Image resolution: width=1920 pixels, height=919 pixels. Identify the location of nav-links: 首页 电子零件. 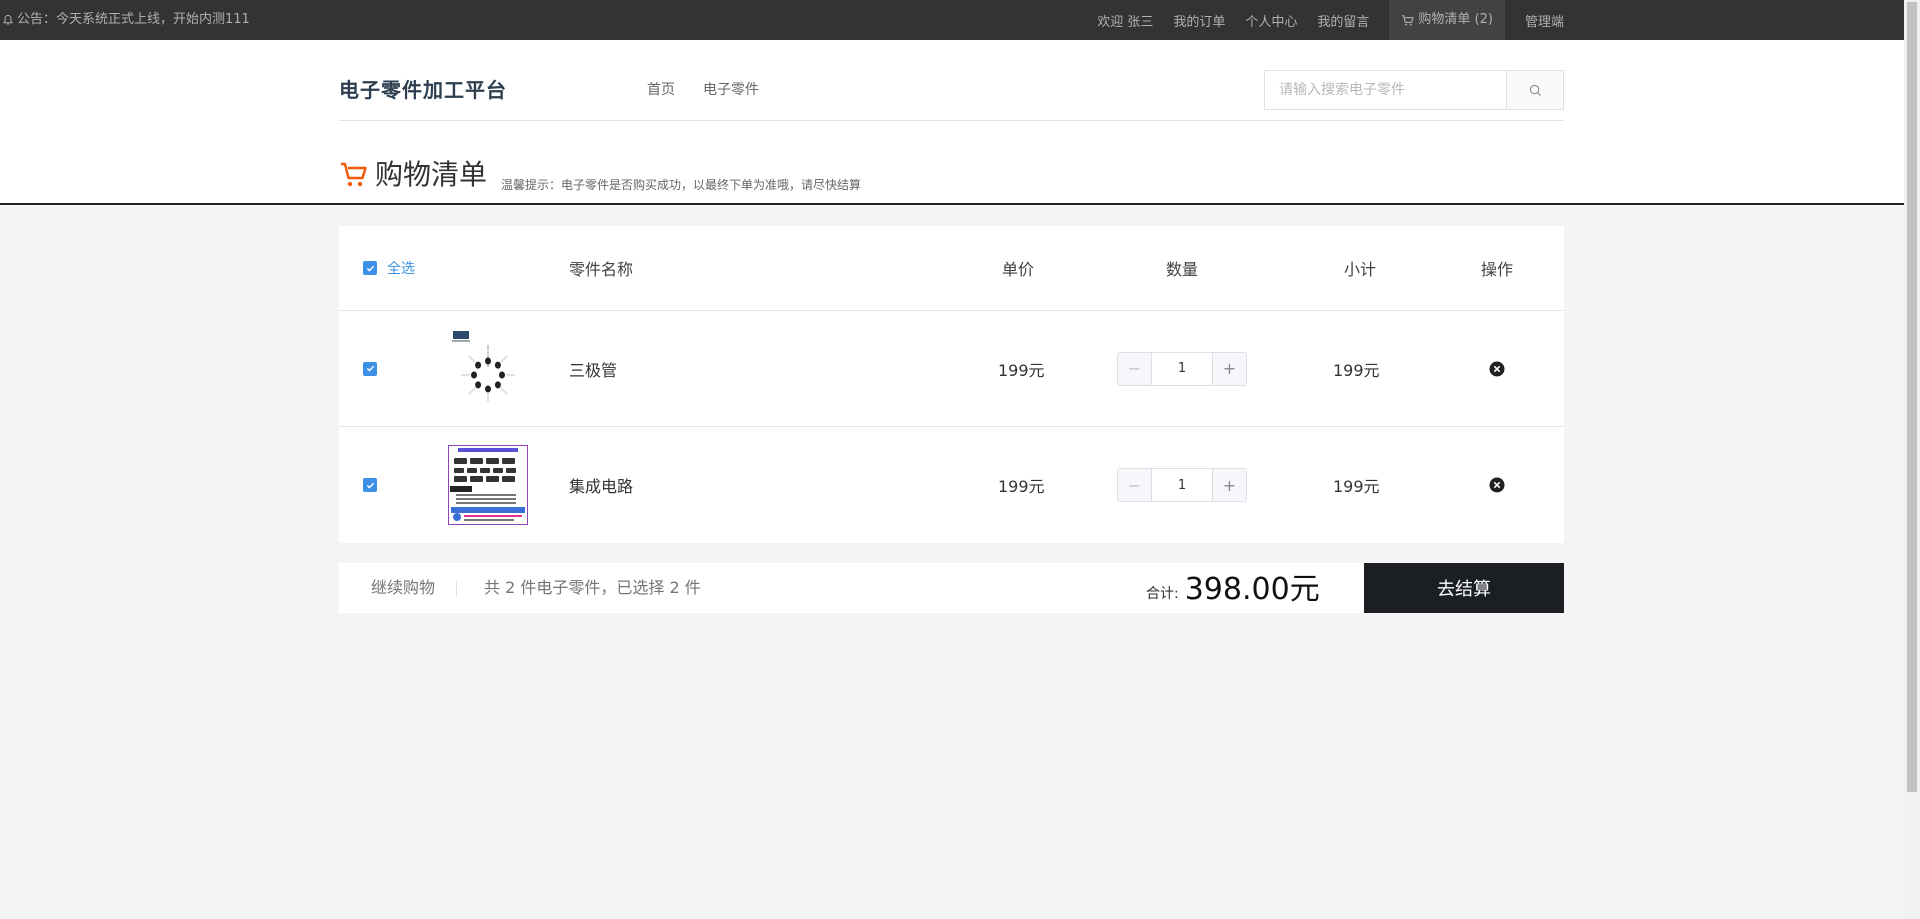
(703, 90).